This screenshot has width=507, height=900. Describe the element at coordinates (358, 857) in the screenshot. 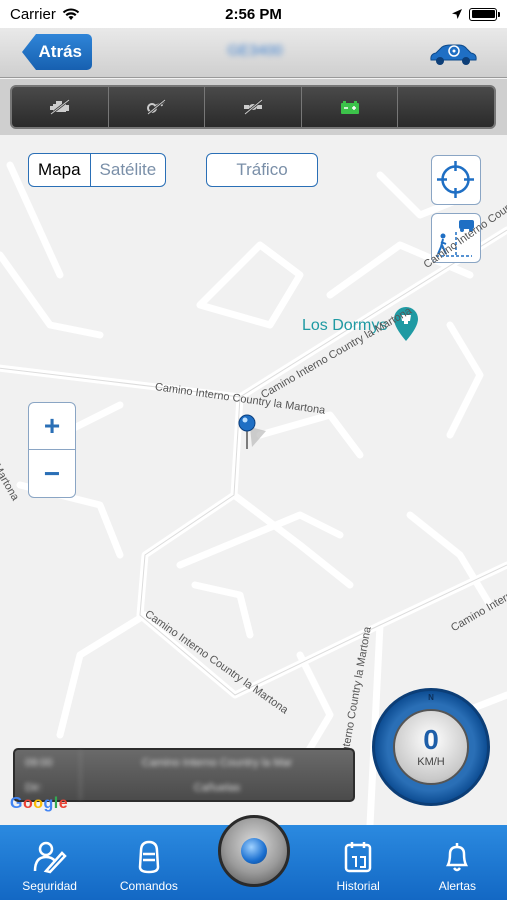

I see `history-icon` at that location.